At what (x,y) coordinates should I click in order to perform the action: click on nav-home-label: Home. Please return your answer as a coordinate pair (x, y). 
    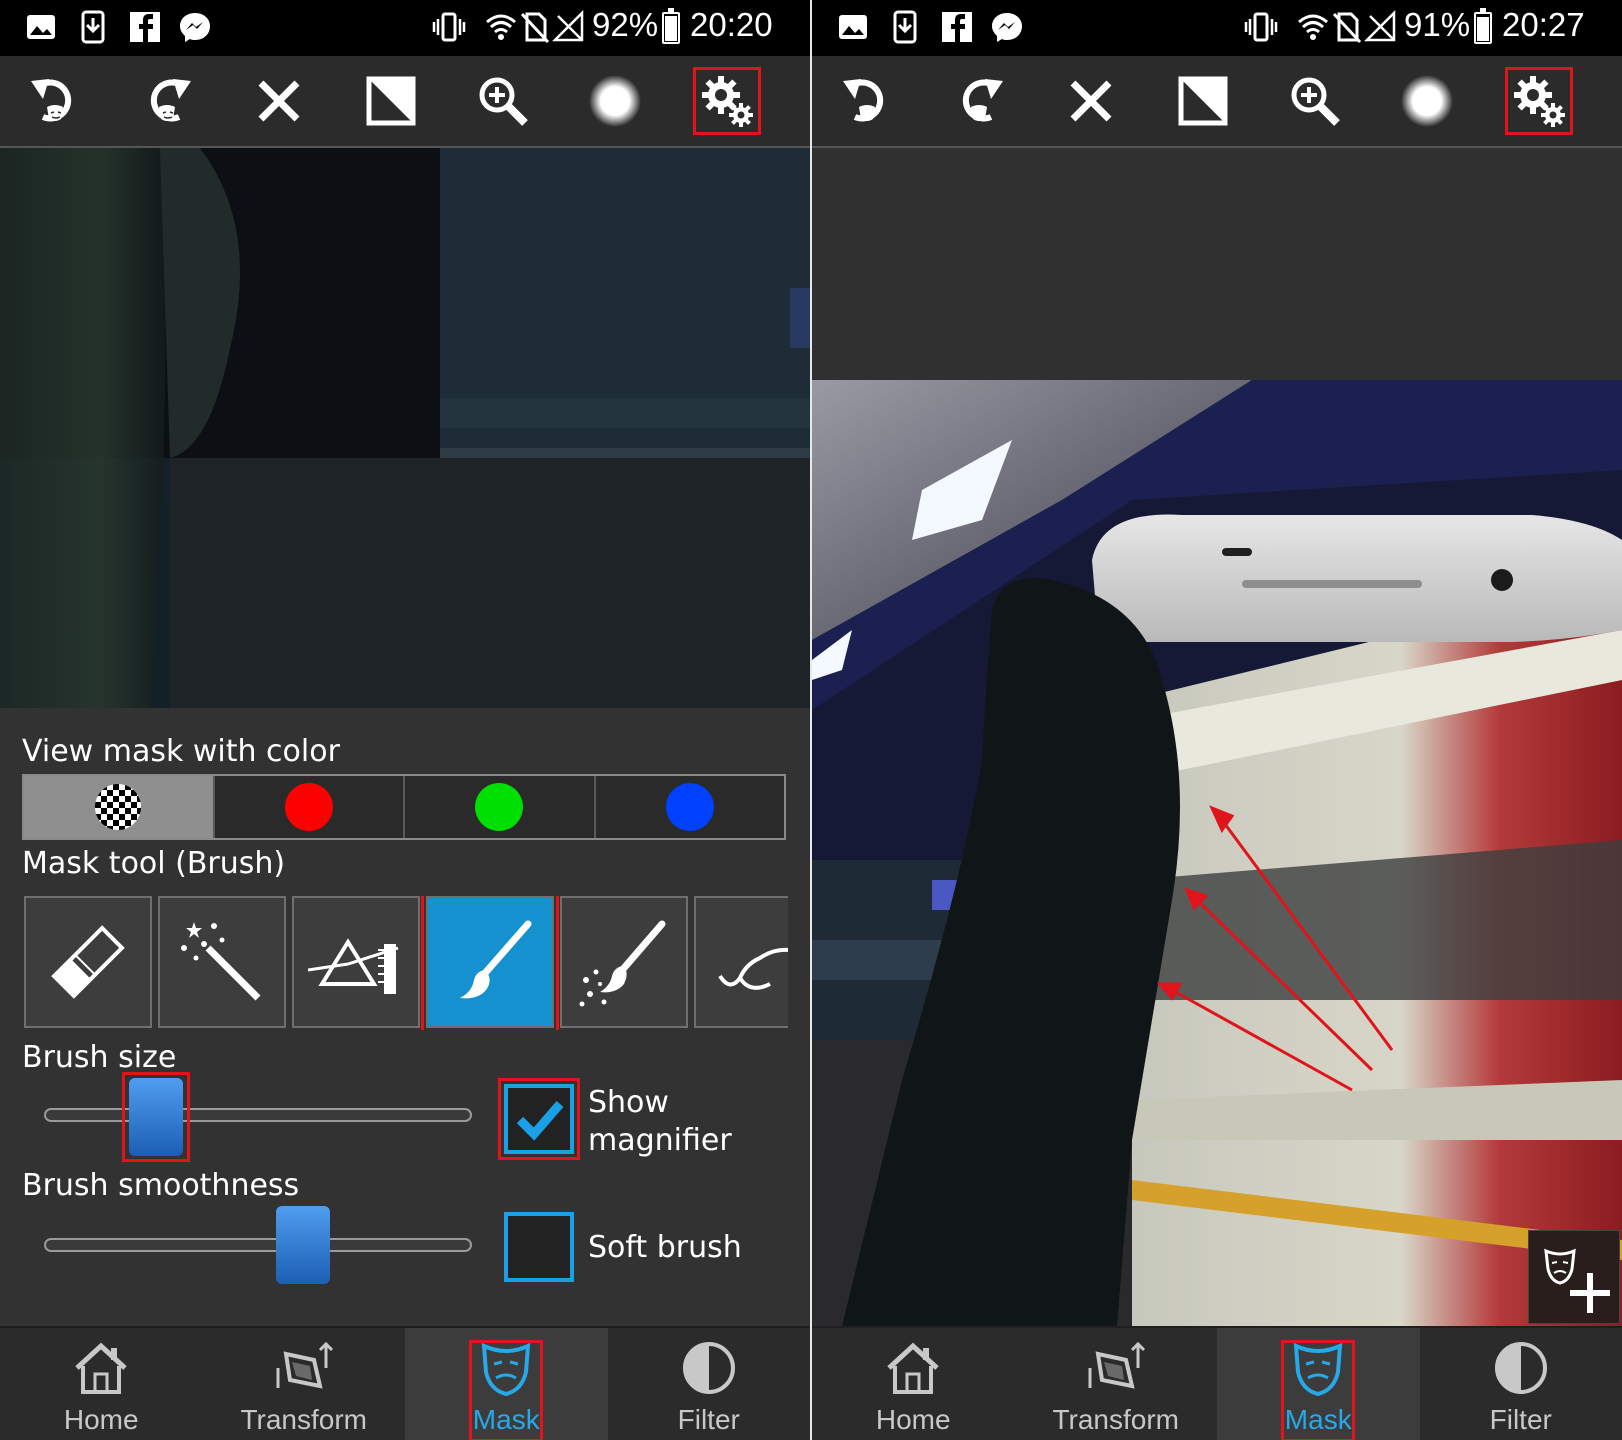
    Looking at the image, I should click on (101, 1419).